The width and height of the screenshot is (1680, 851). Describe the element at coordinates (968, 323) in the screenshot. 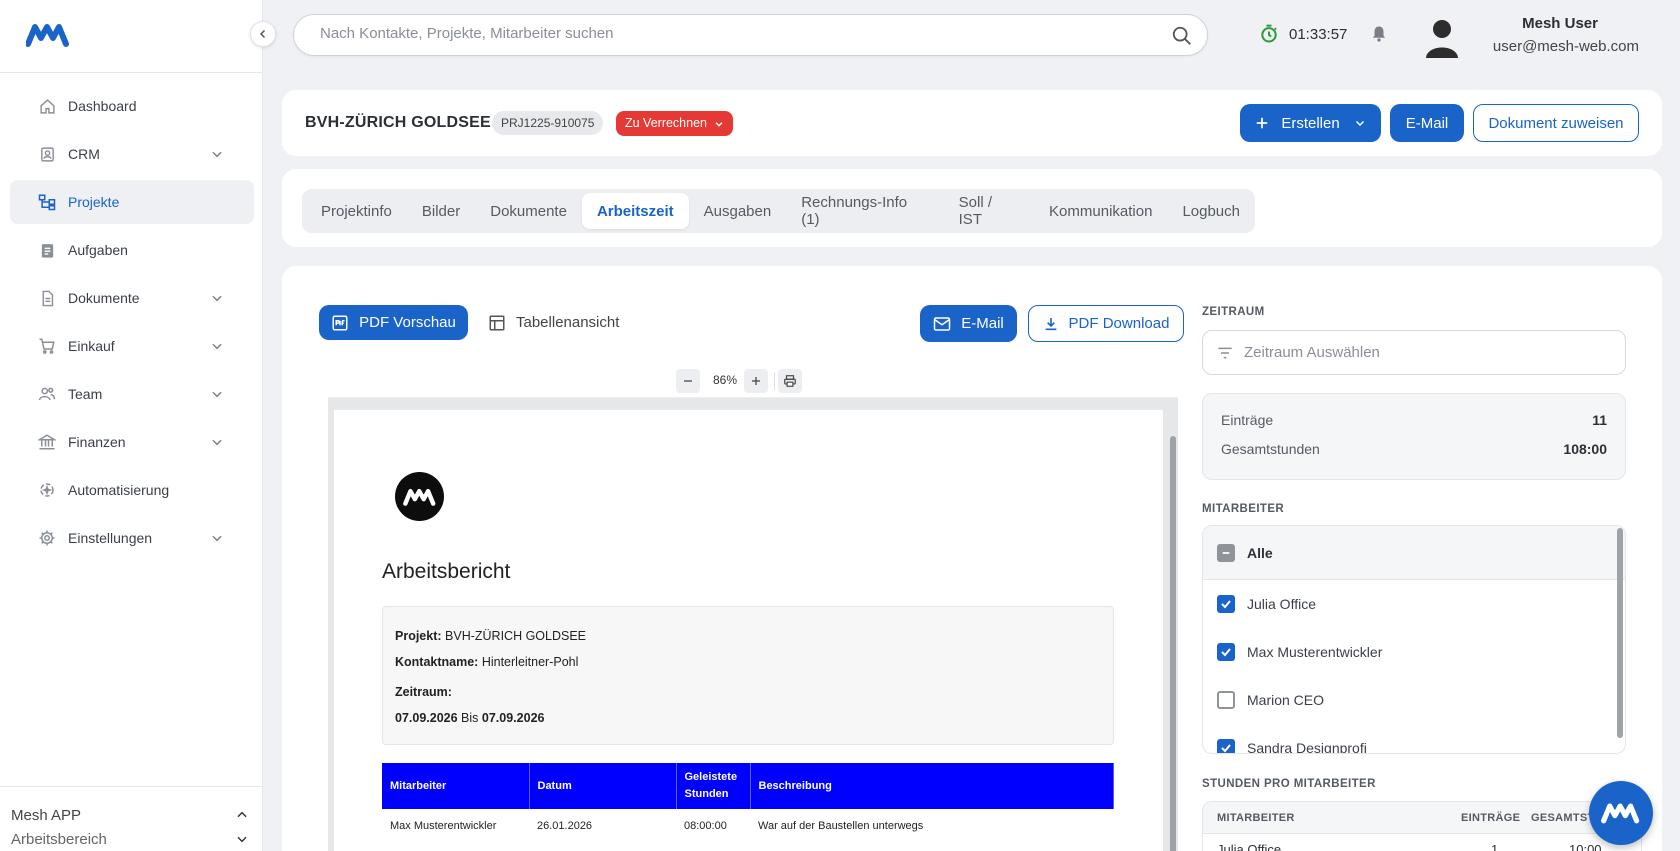

I see `send-email-button: E-Mail` at that location.